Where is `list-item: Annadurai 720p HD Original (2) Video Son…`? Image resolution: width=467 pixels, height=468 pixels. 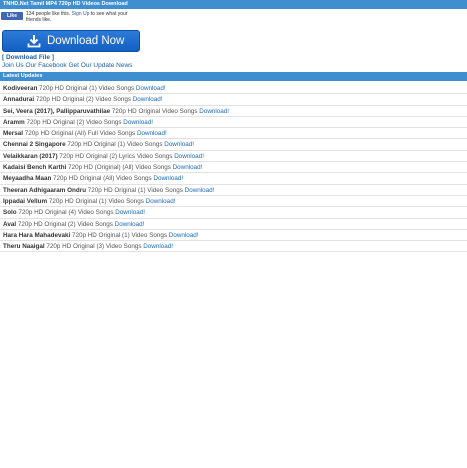 list-item: Annadurai 720p HD Original (2) Video Son… is located at coordinates (233, 100).